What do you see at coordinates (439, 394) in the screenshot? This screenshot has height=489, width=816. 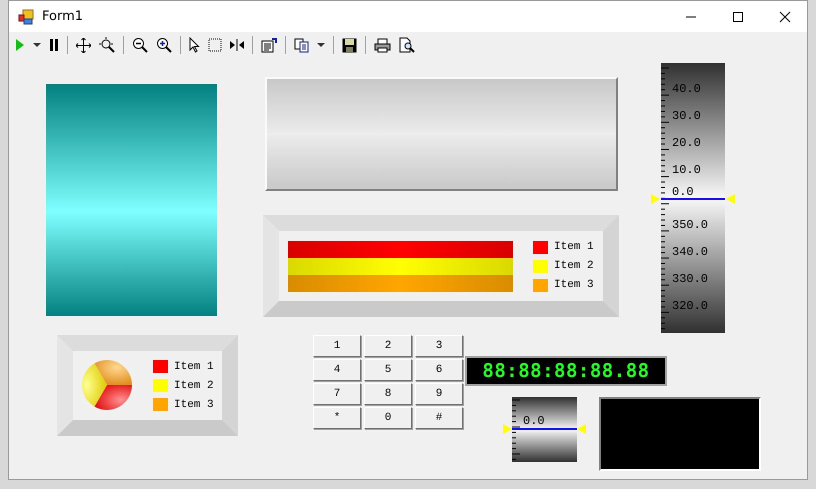 I see `keypad-button: 9` at bounding box center [439, 394].